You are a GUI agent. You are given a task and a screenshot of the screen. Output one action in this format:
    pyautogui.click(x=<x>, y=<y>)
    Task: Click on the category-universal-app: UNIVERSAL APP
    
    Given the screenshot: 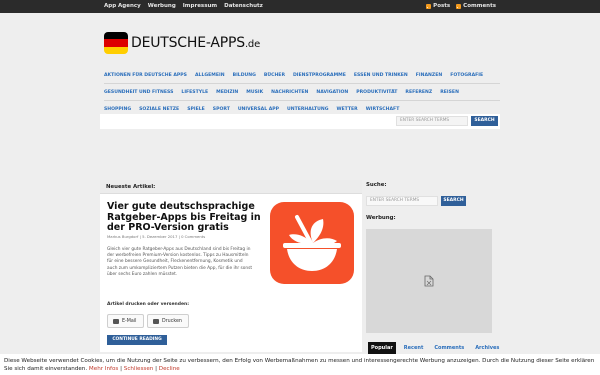 What is the action you would take?
    pyautogui.click(x=258, y=109)
    